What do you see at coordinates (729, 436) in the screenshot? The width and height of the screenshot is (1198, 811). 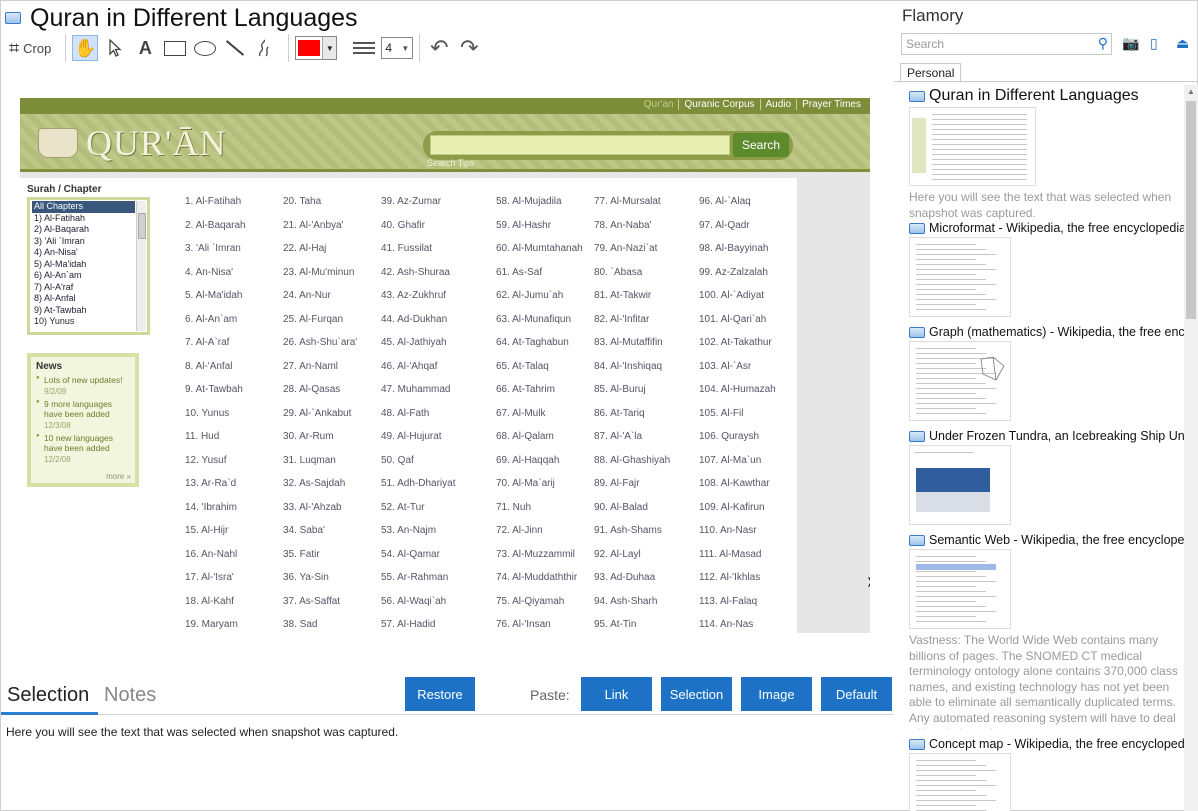 I see `chapter-link: 106. Quraysh` at bounding box center [729, 436].